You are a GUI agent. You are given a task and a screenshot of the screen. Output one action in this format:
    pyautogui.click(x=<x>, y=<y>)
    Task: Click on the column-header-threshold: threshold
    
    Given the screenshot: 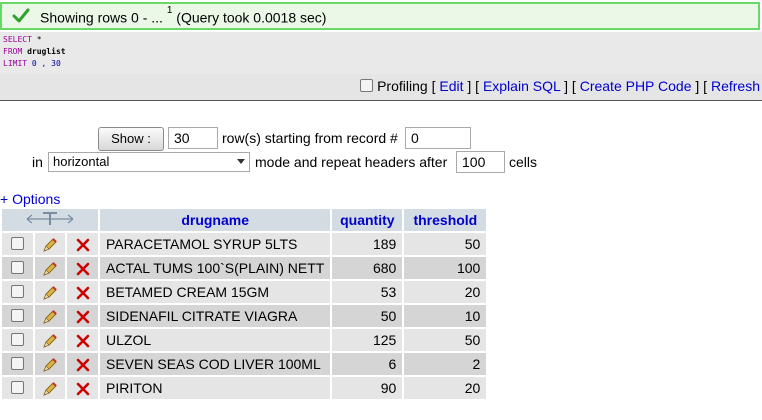 What is the action you would take?
    pyautogui.click(x=445, y=220)
    